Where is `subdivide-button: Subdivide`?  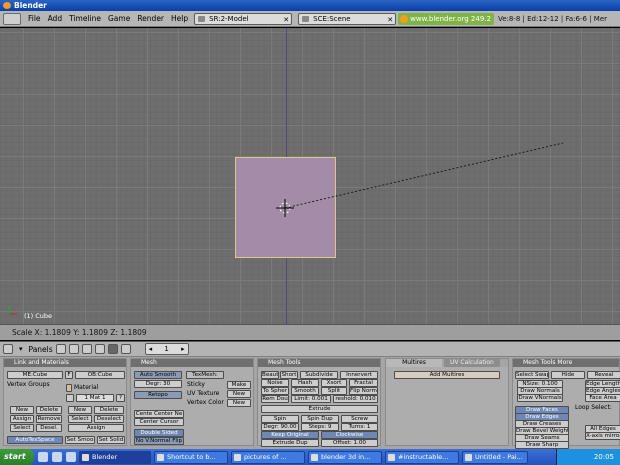
subdivide-button: Subdivide is located at coordinates (319, 375).